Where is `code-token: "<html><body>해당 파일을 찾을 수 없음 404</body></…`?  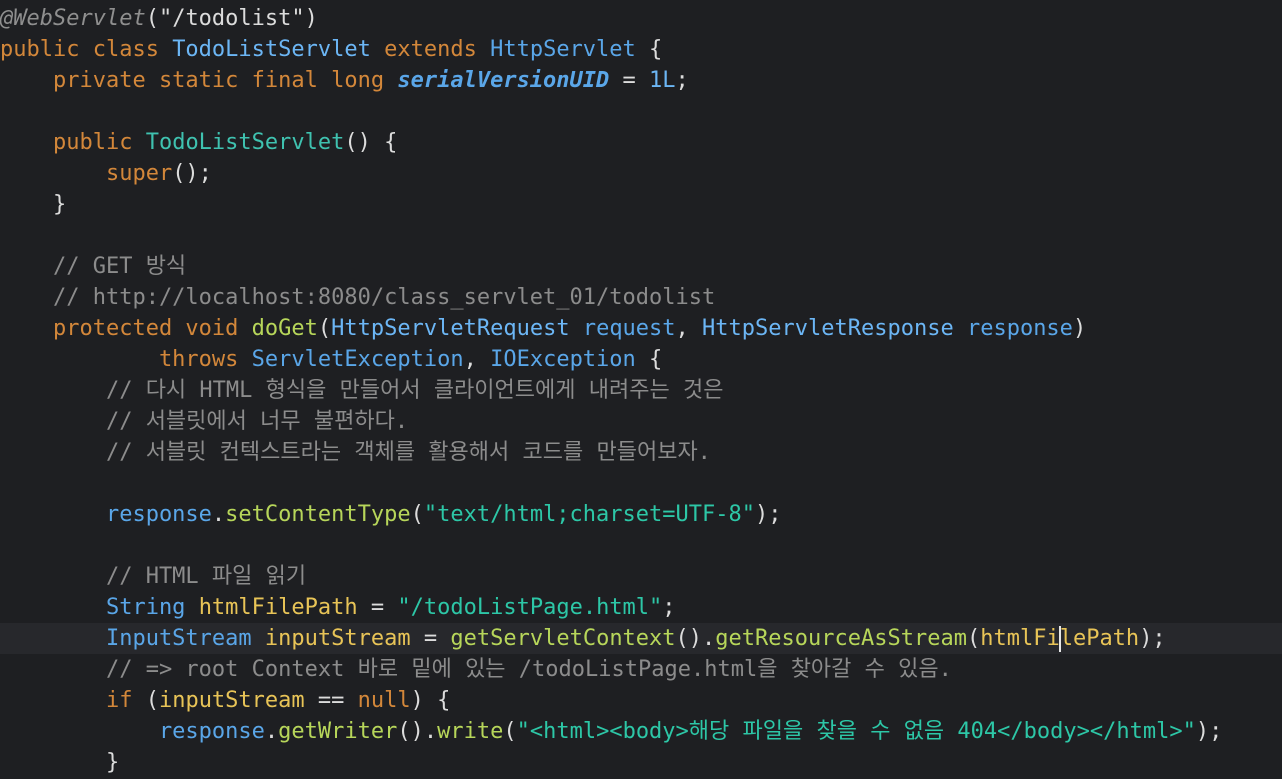
code-token: "<html><body>해당 파일을 찾을 수 없음 404</body></… is located at coordinates (856, 731).